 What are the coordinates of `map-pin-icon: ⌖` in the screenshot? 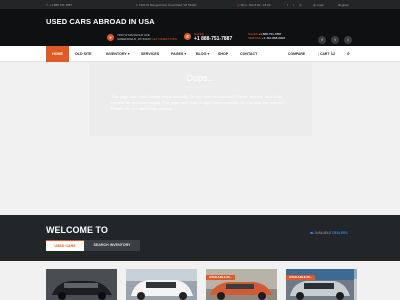 It's located at (110, 37).